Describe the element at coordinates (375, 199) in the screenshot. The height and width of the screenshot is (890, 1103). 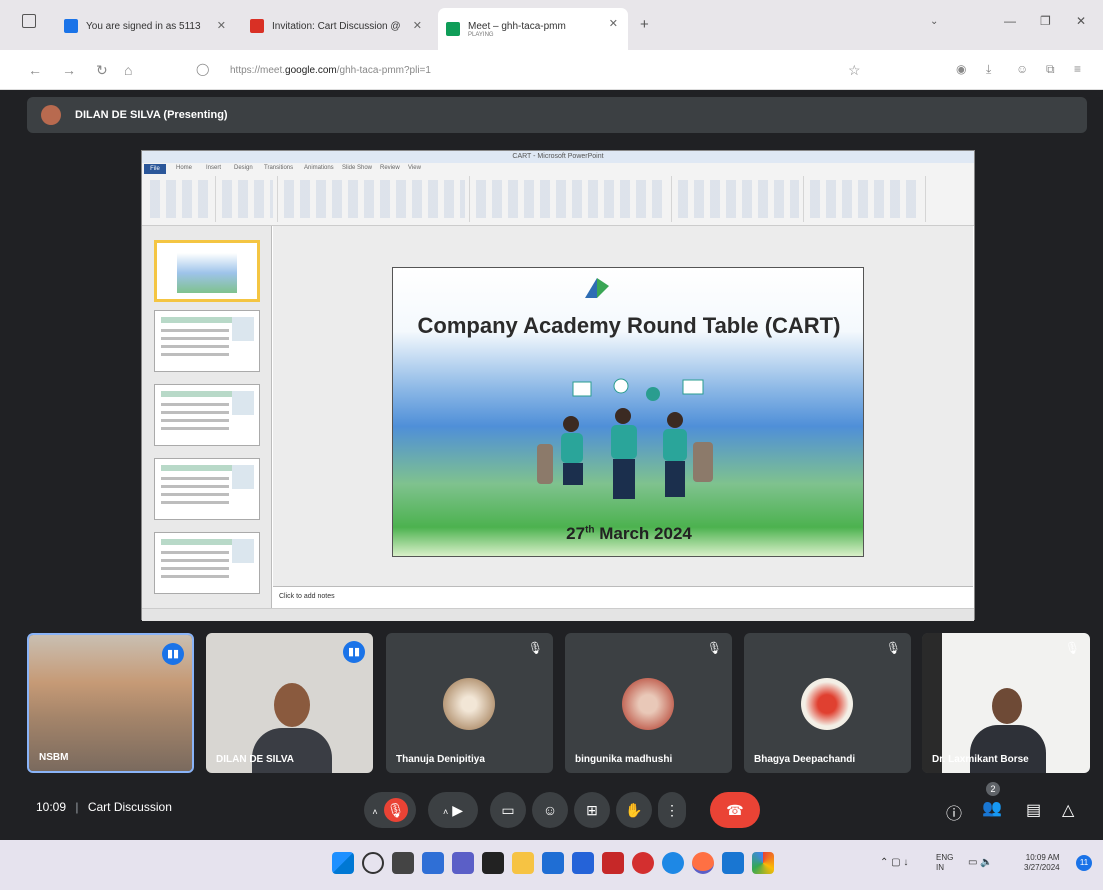
I see `ribbon-group-font` at that location.